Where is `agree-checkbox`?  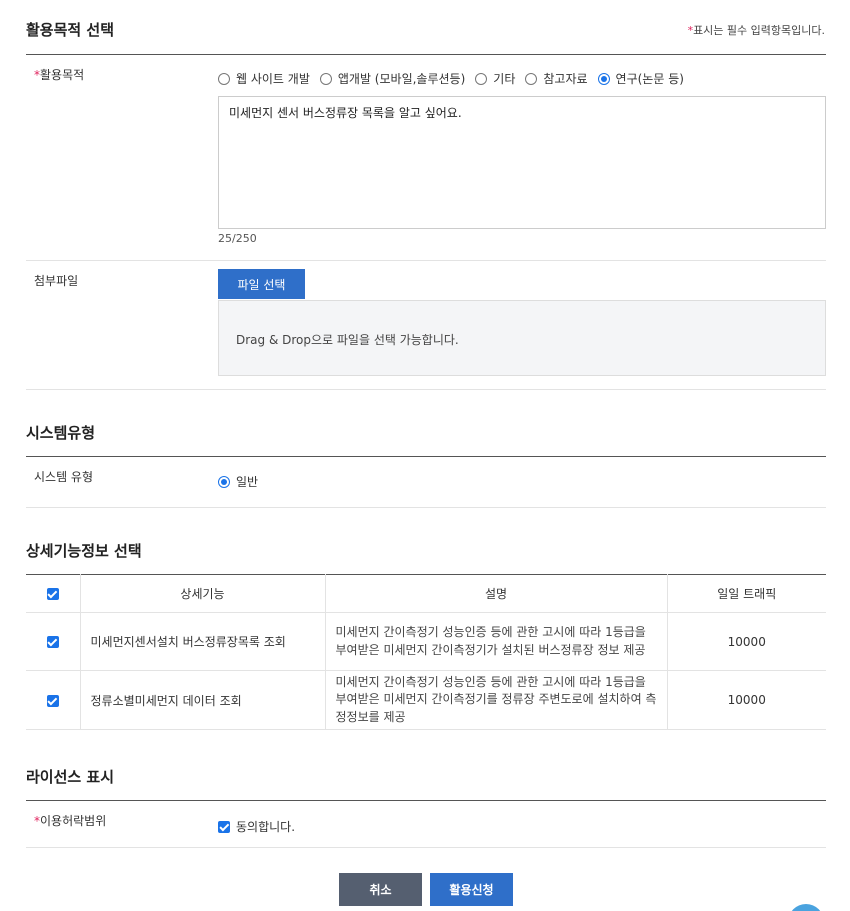
agree-checkbox is located at coordinates (224, 826).